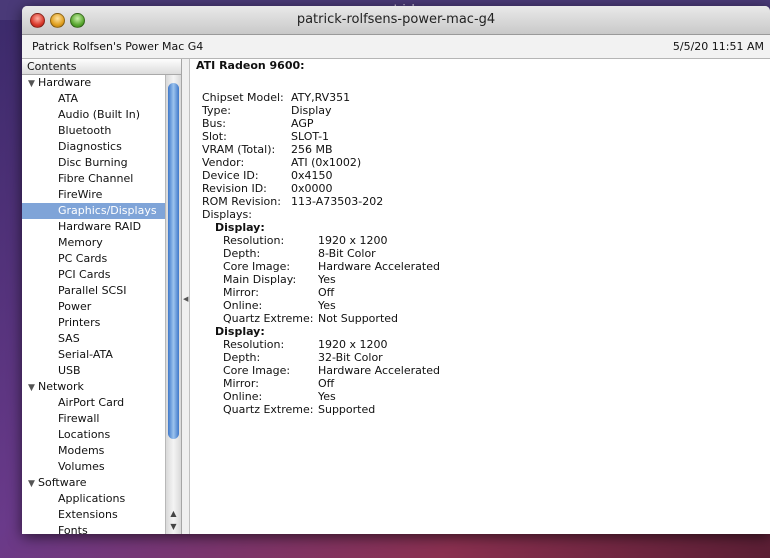  I want to click on sidebar-item-firewall: Firewall, so click(101, 419).